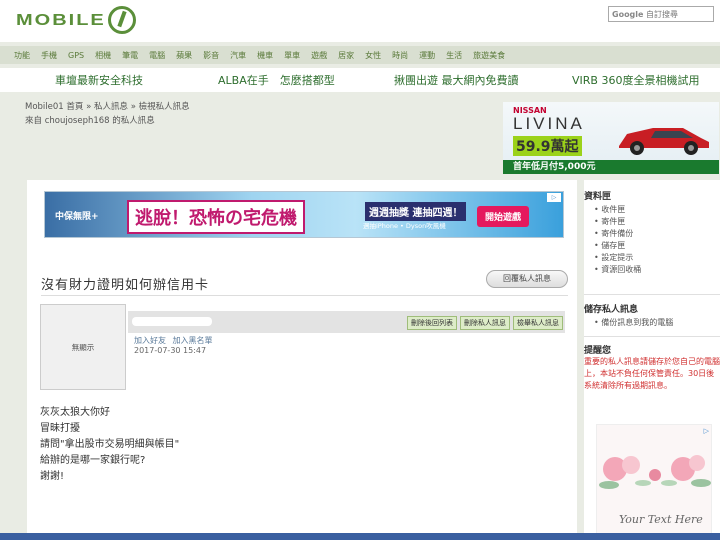 The image size is (720, 540). Describe the element at coordinates (637, 322) in the screenshot. I see `backup-link: 備份訊息到我的電腦` at that location.